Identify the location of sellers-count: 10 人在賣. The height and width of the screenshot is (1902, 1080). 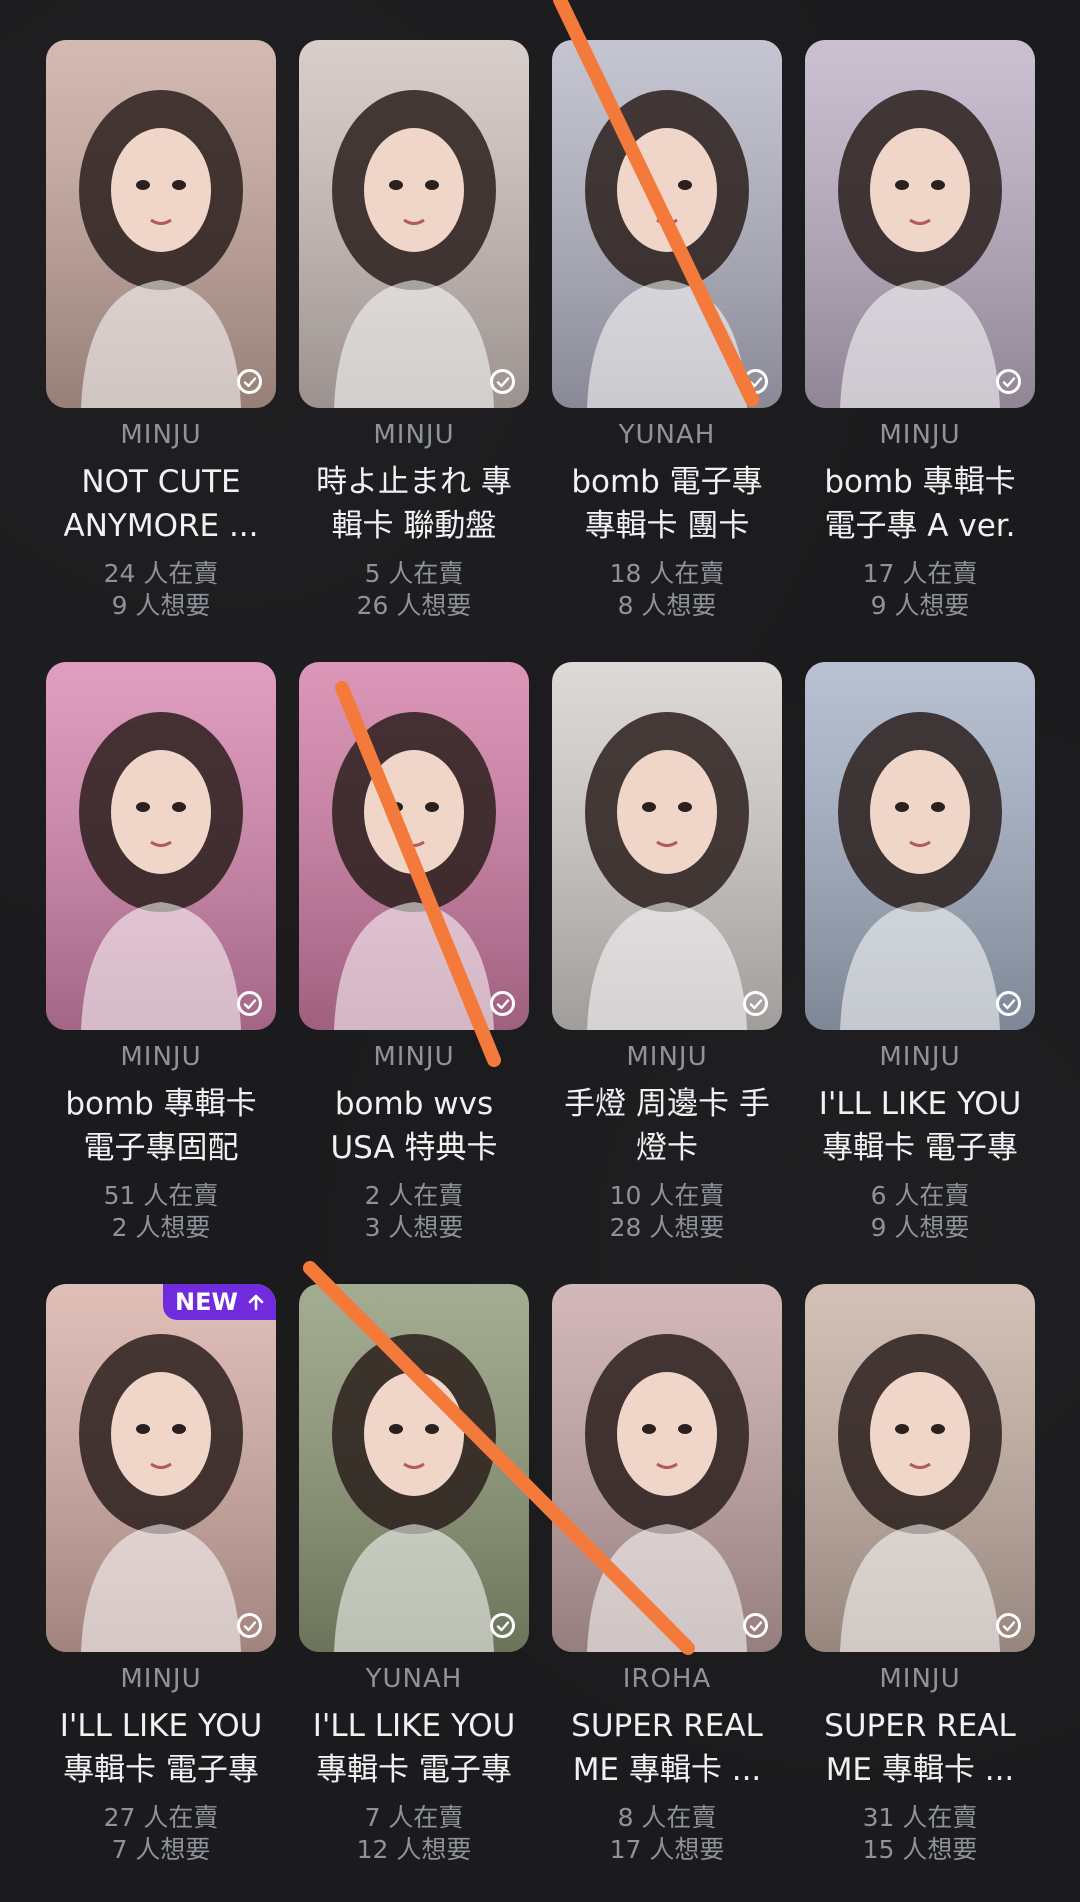
(667, 1195).